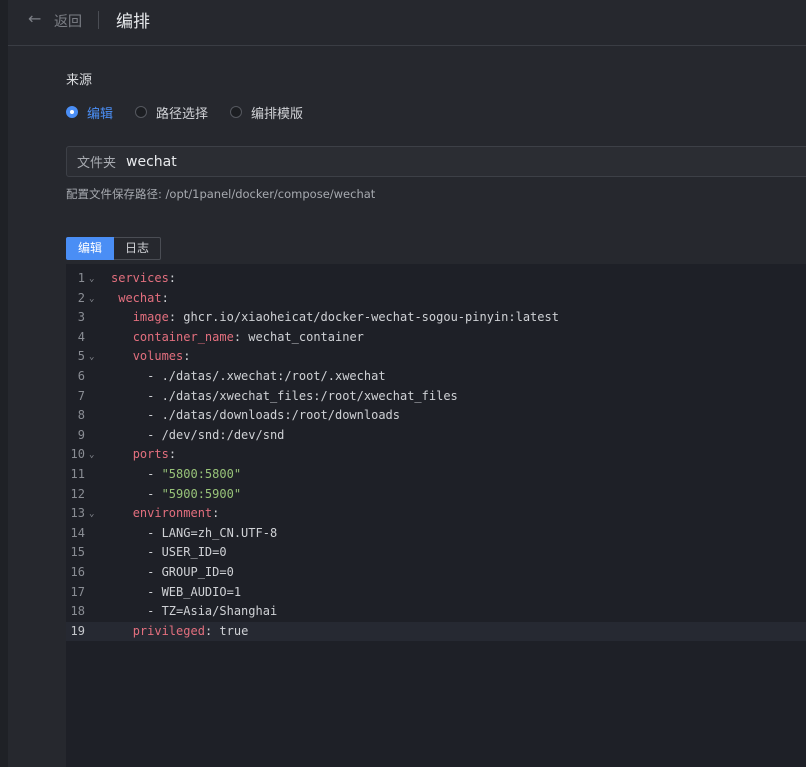  What do you see at coordinates (97, 163) in the screenshot?
I see `folder-prefix: 文件夹` at bounding box center [97, 163].